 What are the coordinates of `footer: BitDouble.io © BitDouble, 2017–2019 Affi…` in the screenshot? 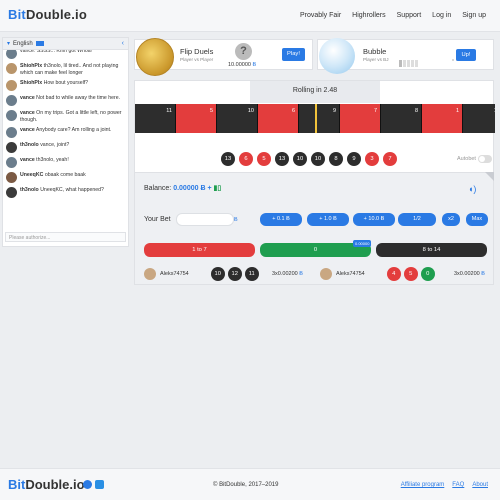 It's located at (250, 484).